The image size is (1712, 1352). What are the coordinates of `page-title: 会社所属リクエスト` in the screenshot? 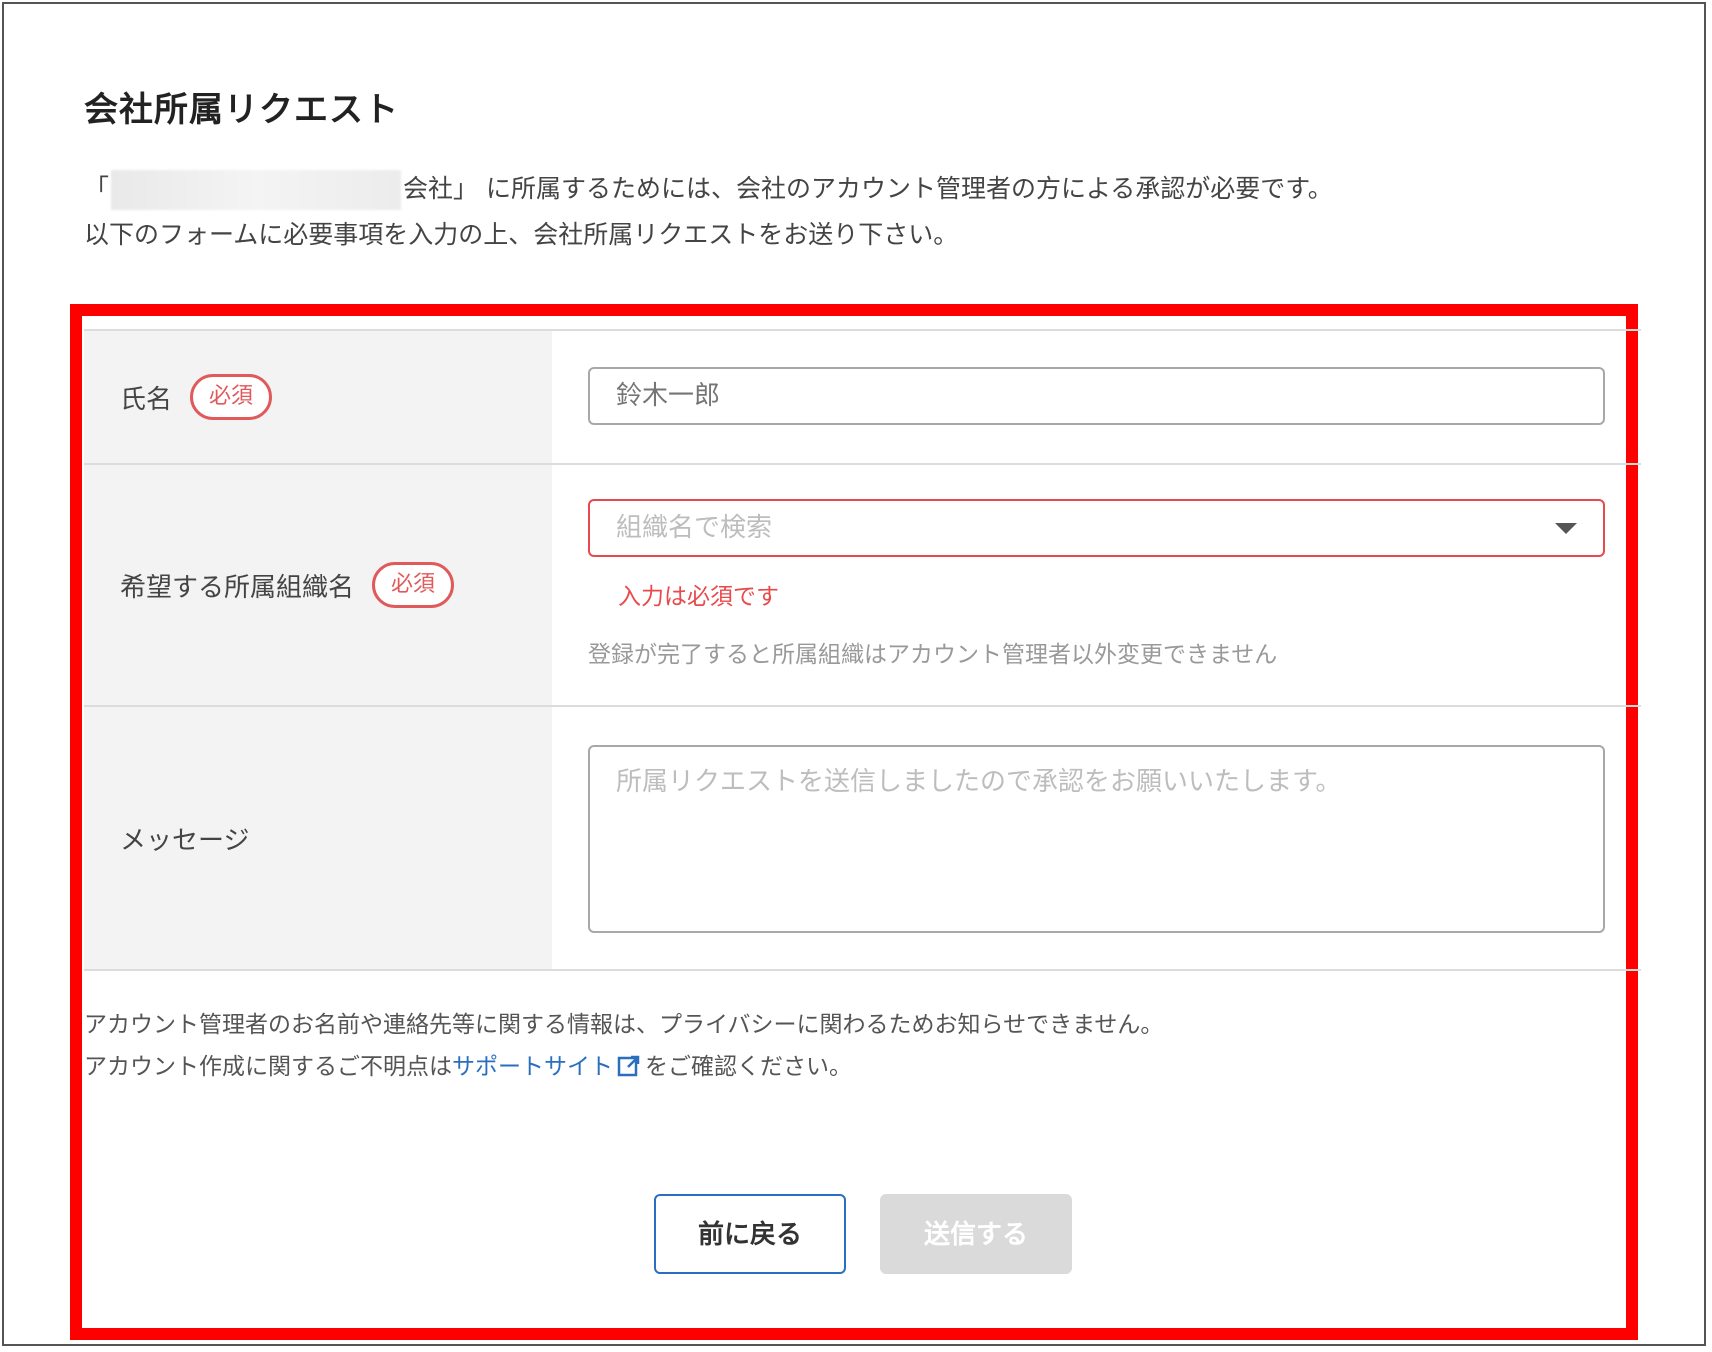 It's located at (241, 110).